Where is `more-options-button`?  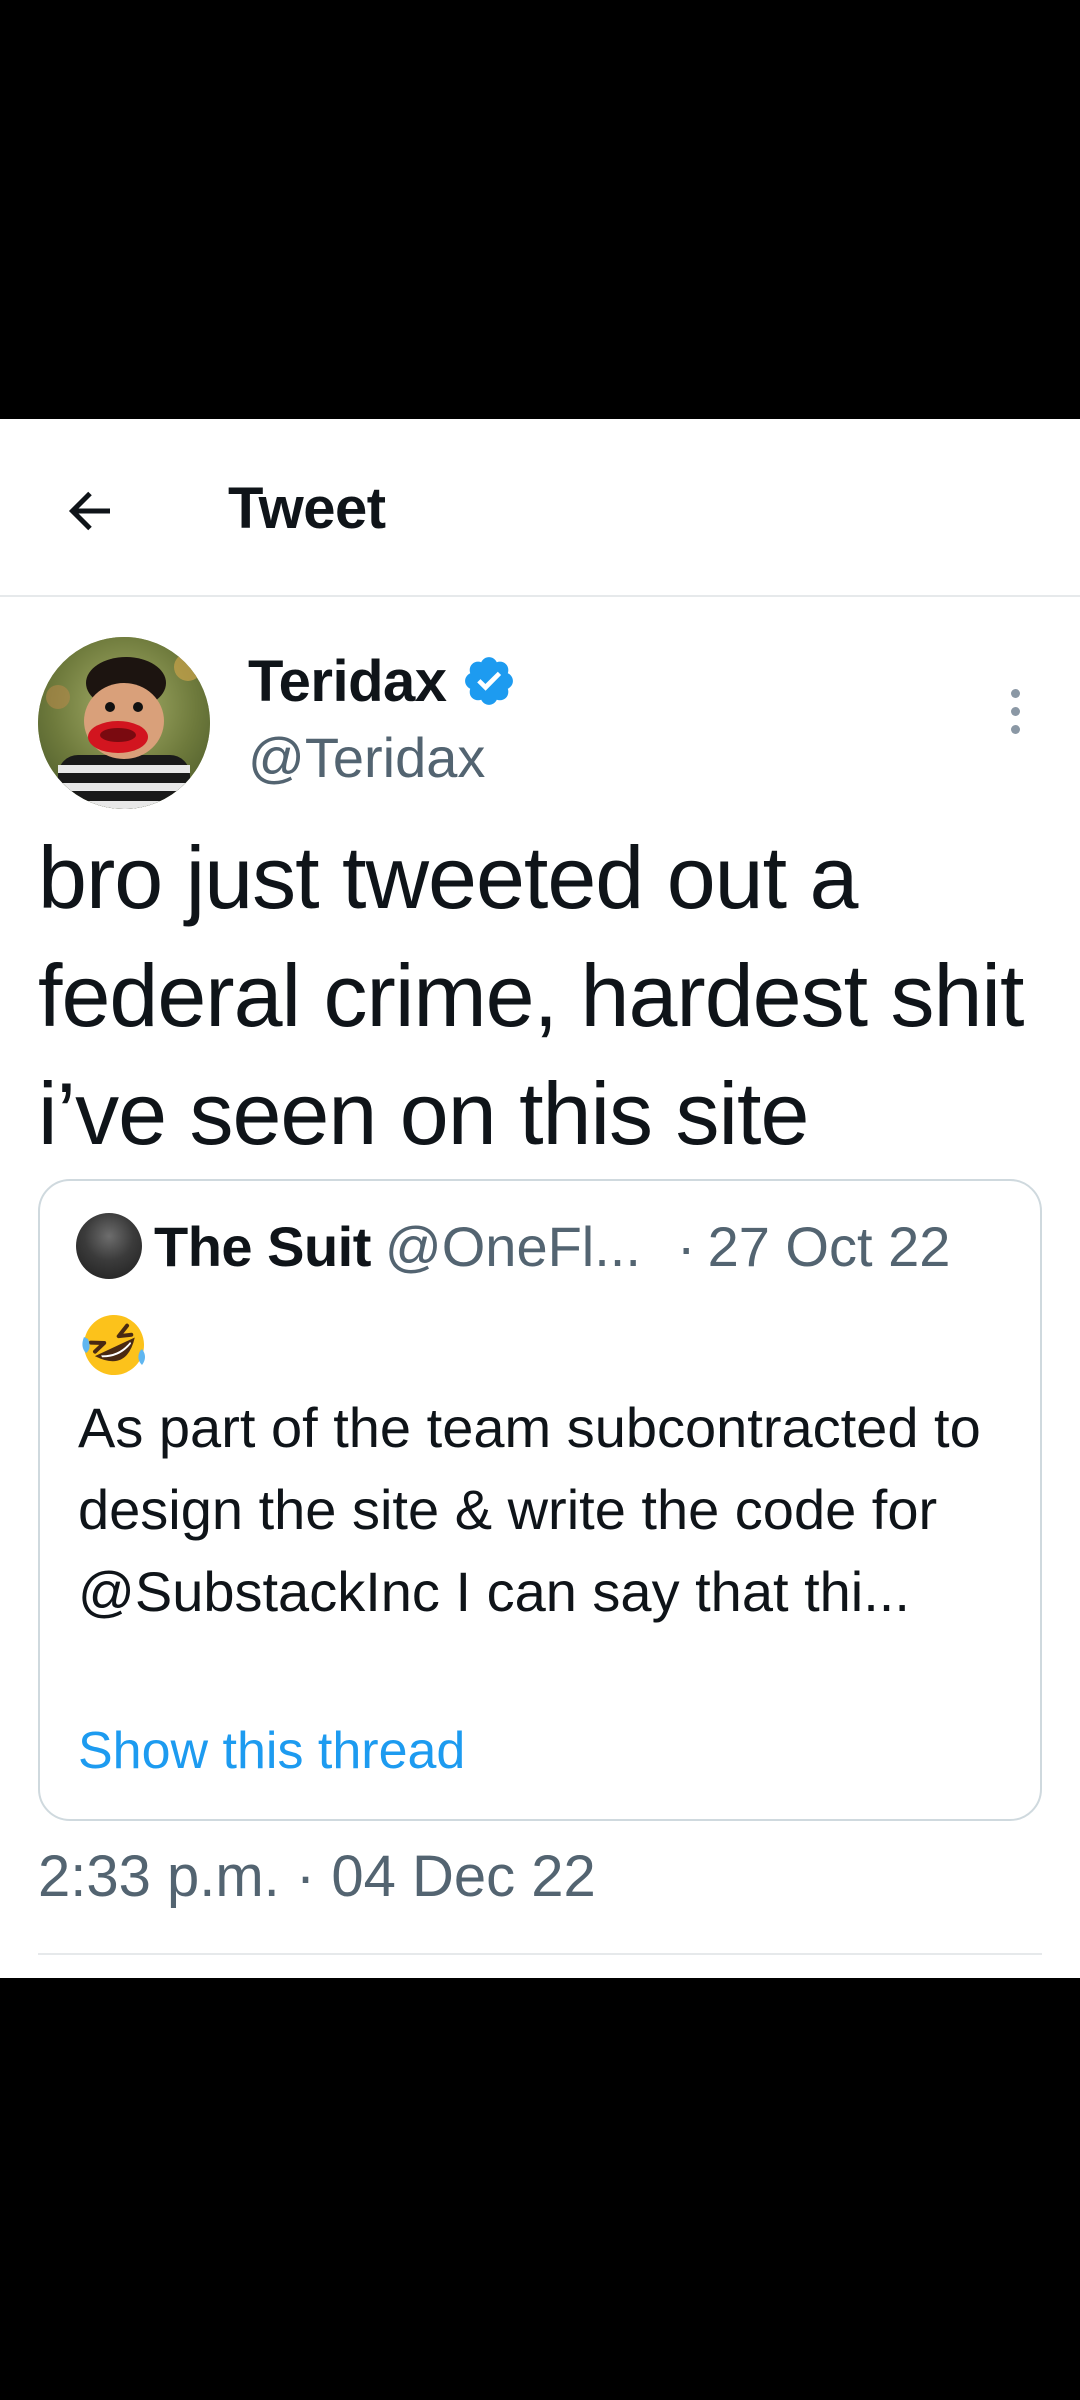 more-options-button is located at coordinates (1015, 711).